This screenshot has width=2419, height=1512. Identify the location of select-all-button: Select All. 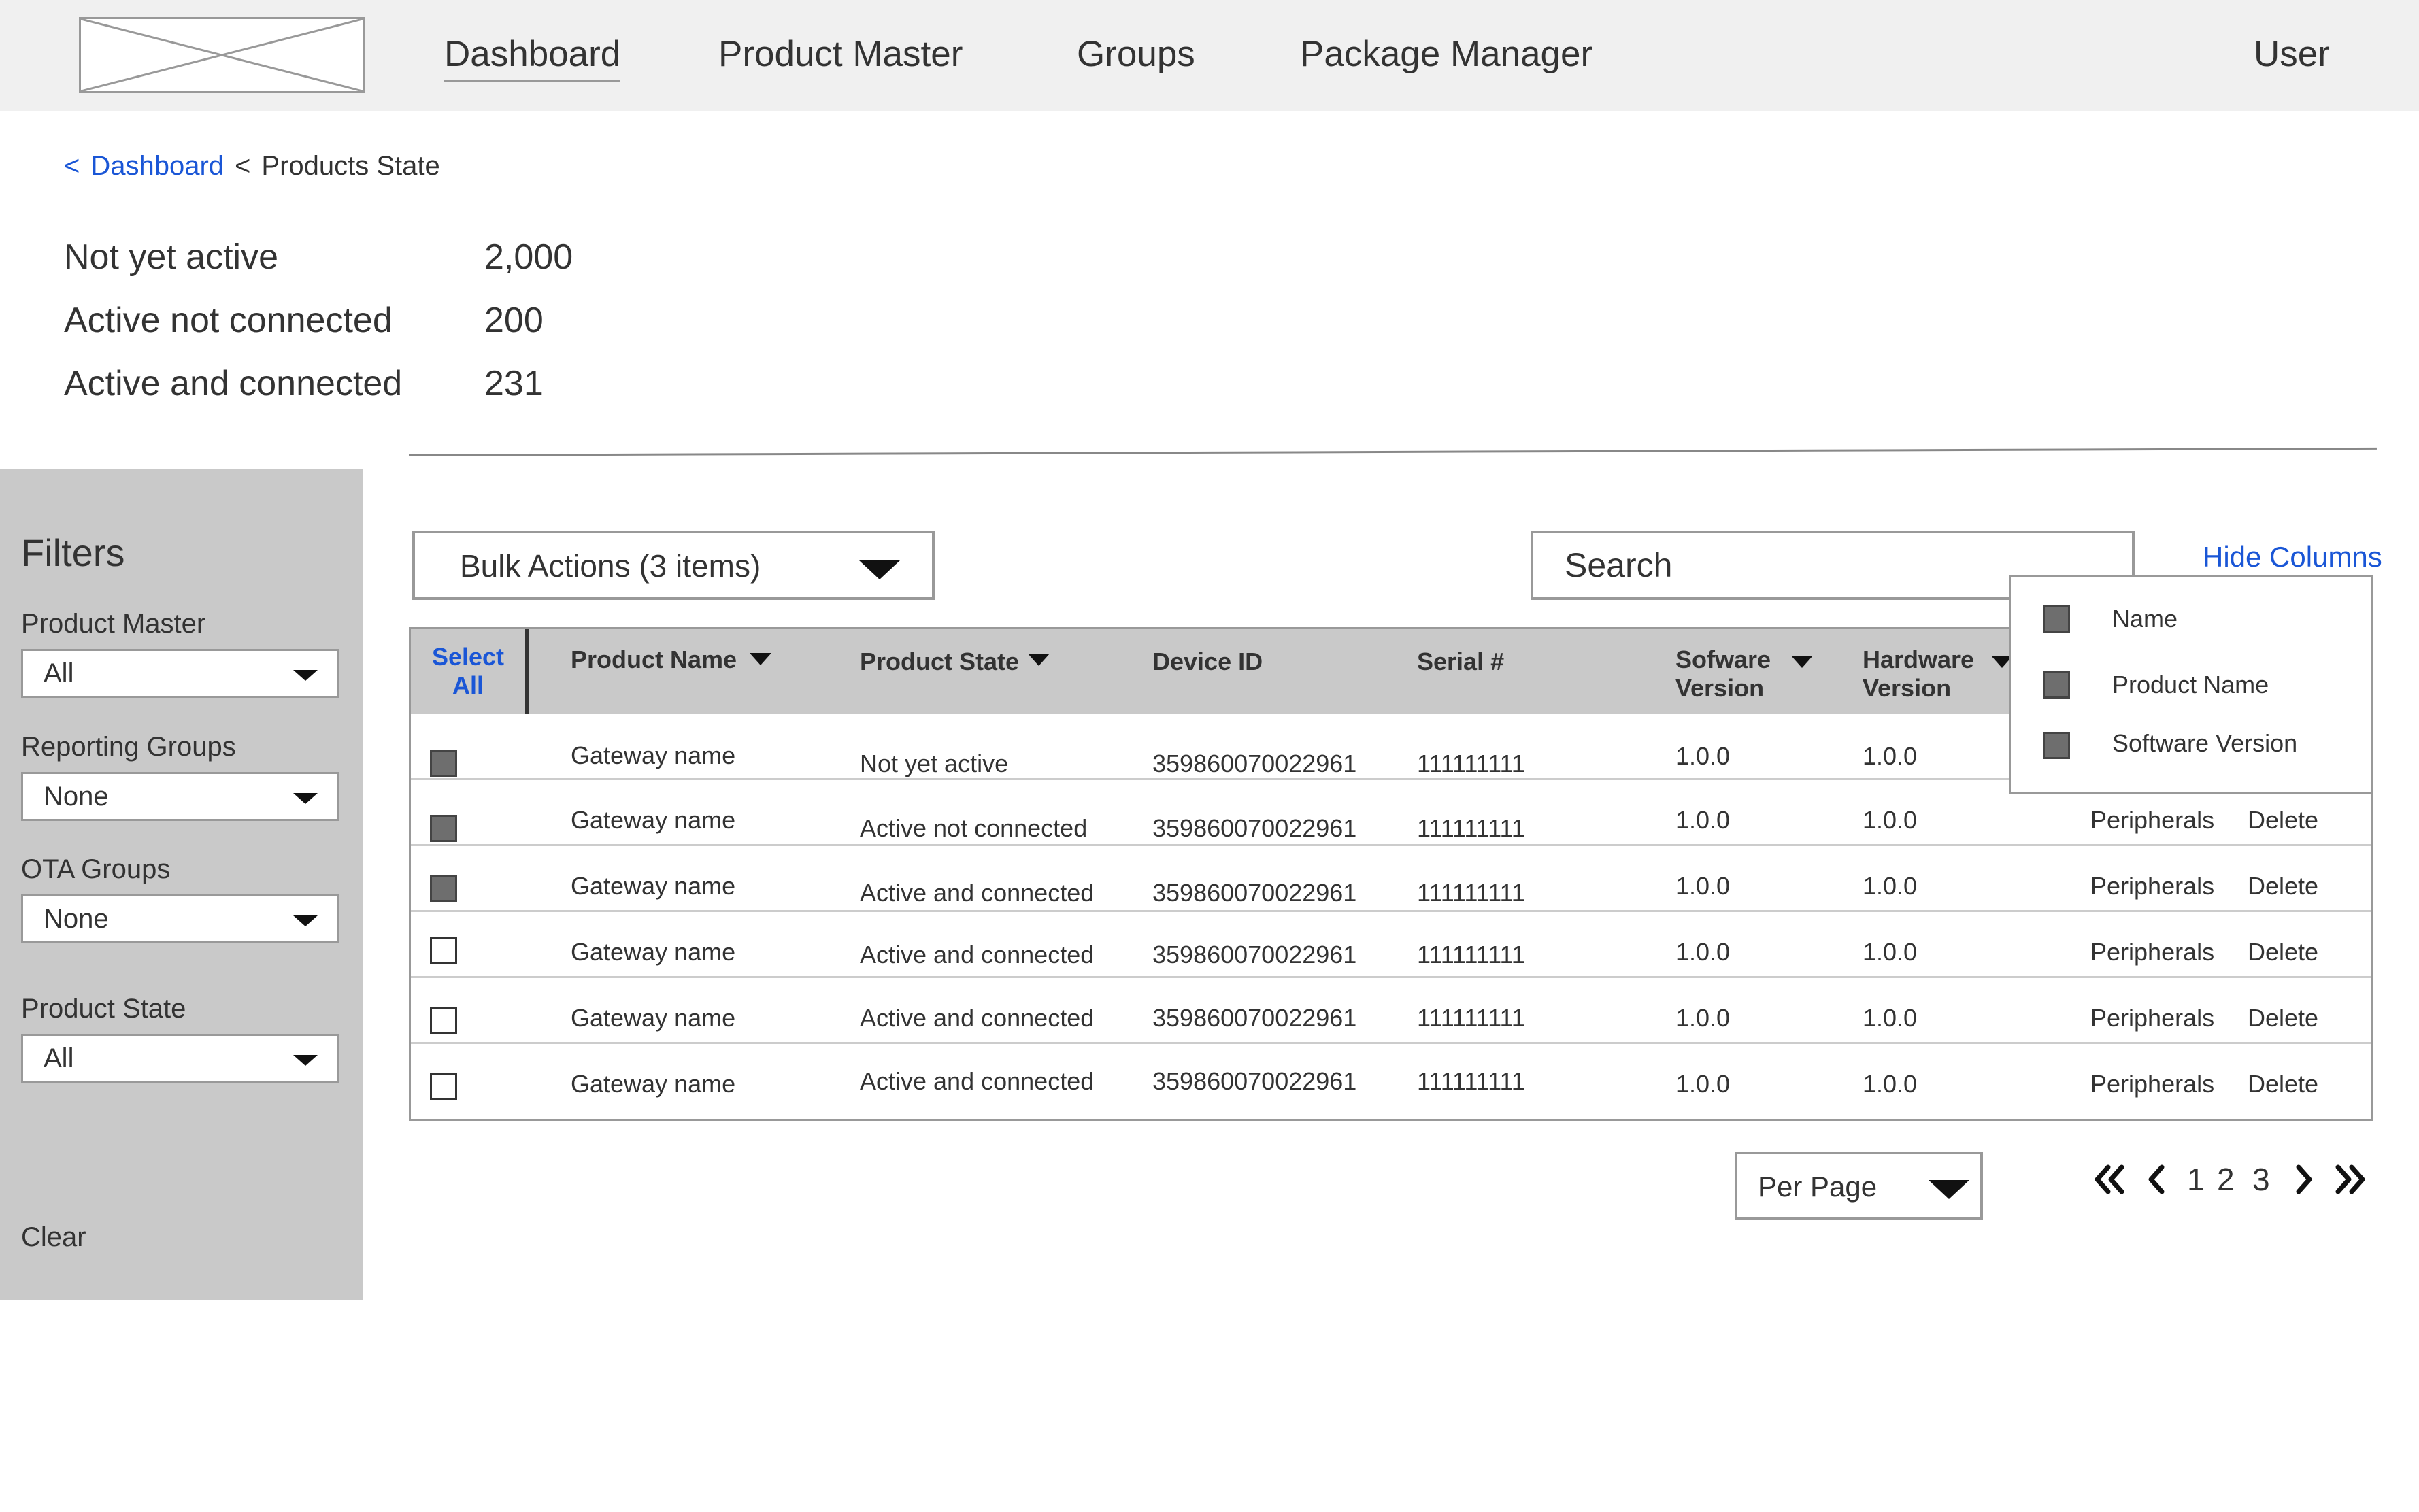
(470, 672).